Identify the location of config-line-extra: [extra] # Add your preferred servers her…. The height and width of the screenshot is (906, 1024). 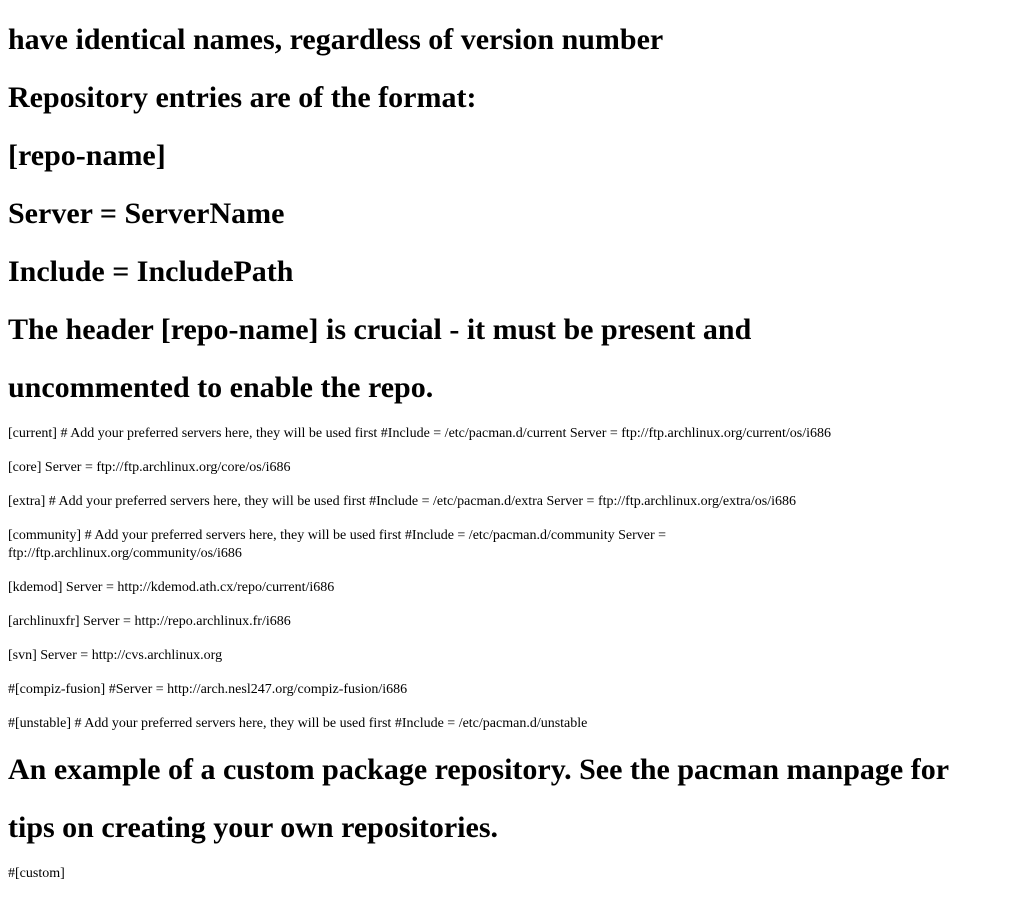
(402, 501).